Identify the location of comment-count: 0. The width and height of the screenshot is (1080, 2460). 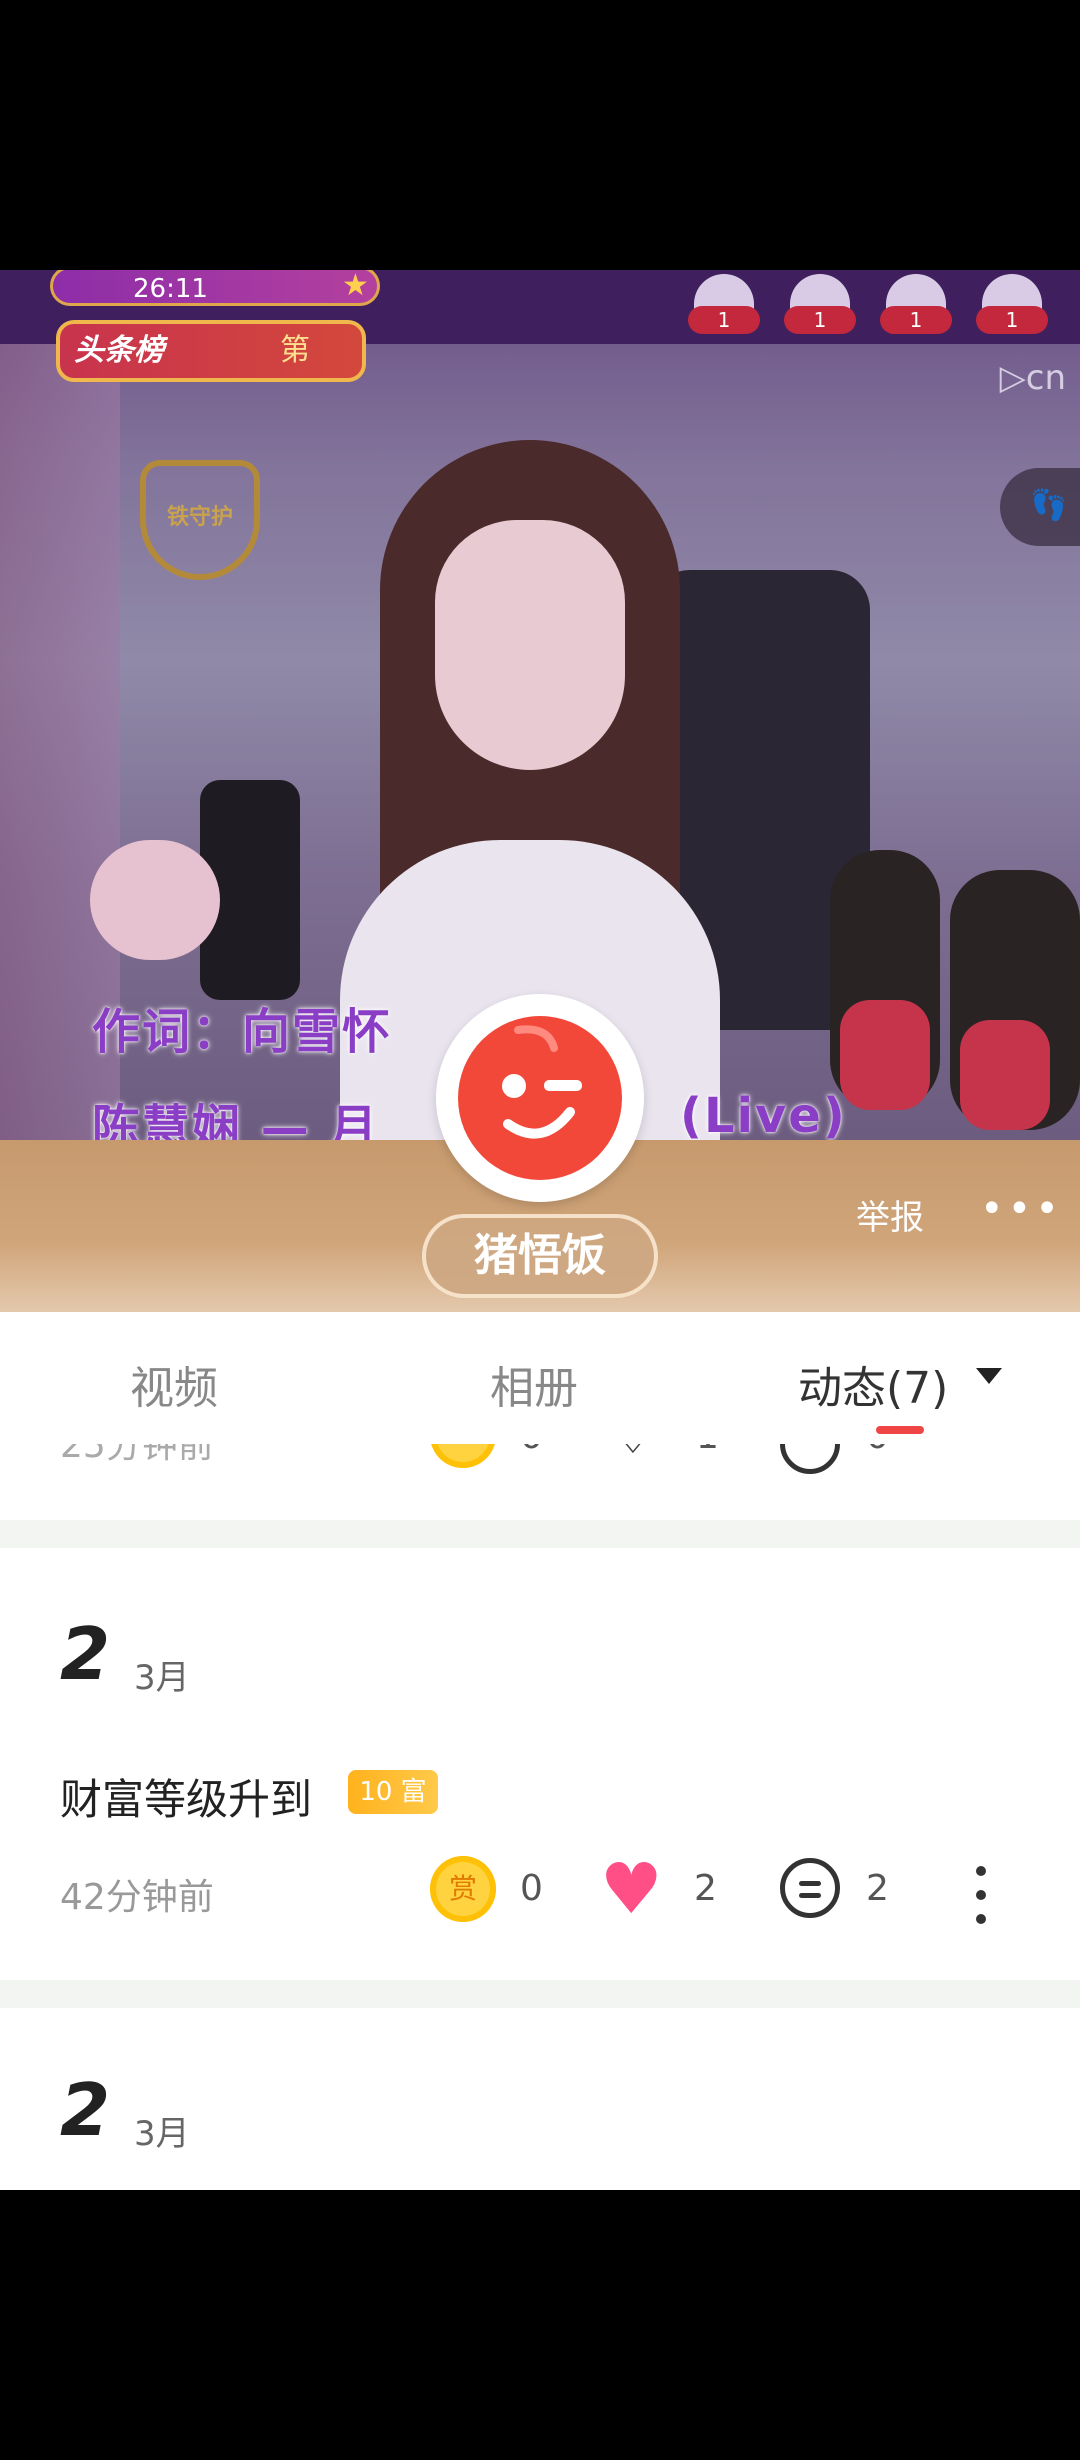
(877, 1450).